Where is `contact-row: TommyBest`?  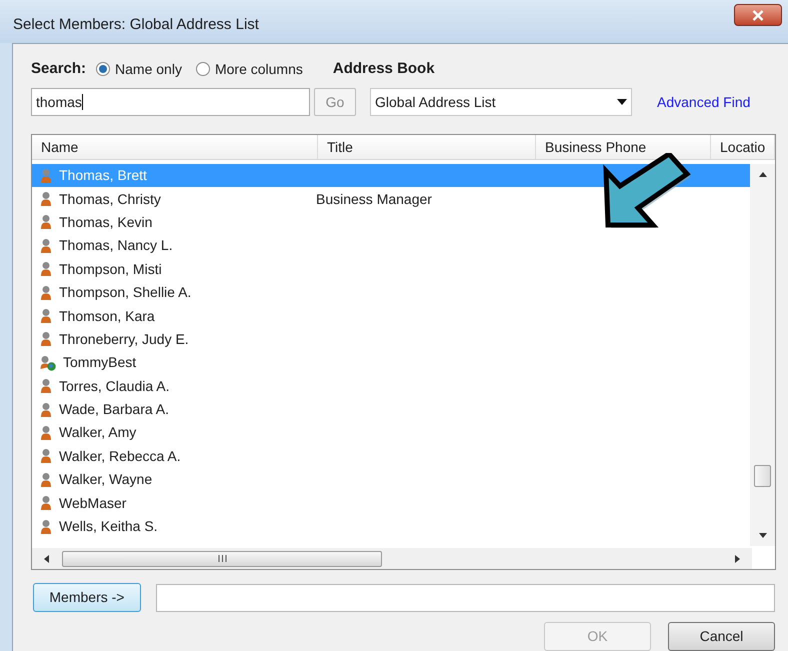
contact-row: TommyBest is located at coordinates (391, 363).